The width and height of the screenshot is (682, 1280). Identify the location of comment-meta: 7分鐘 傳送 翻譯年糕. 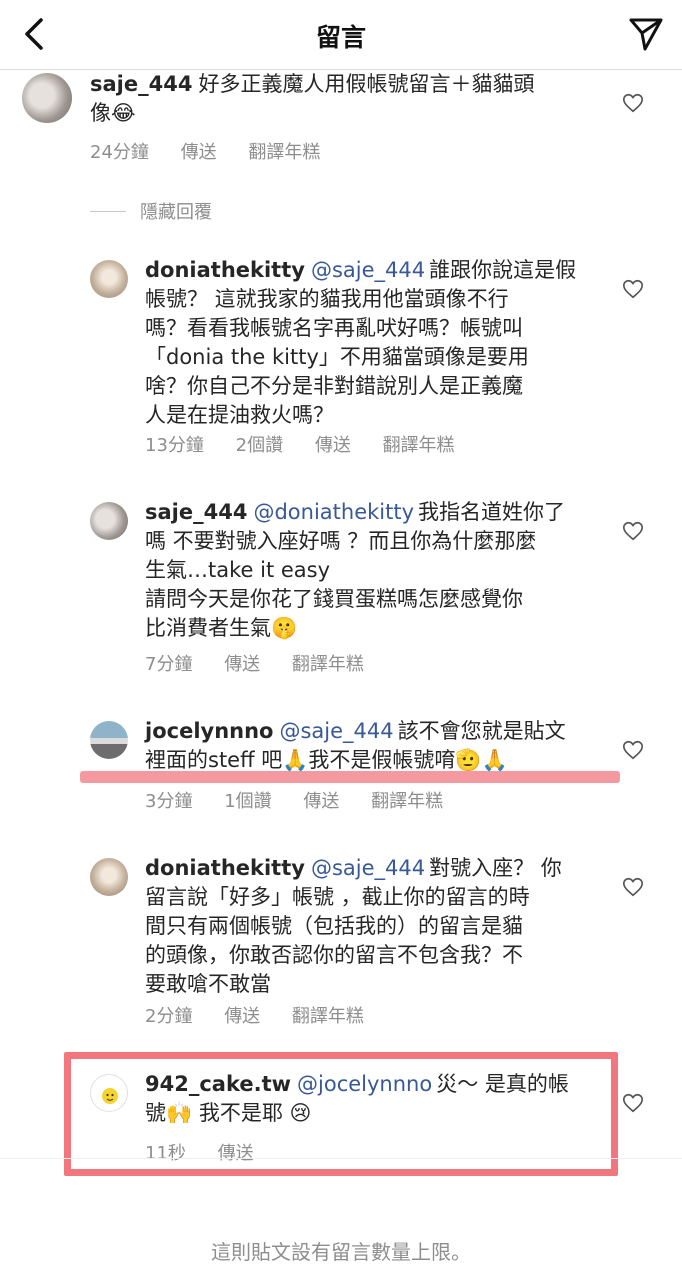
(267, 663).